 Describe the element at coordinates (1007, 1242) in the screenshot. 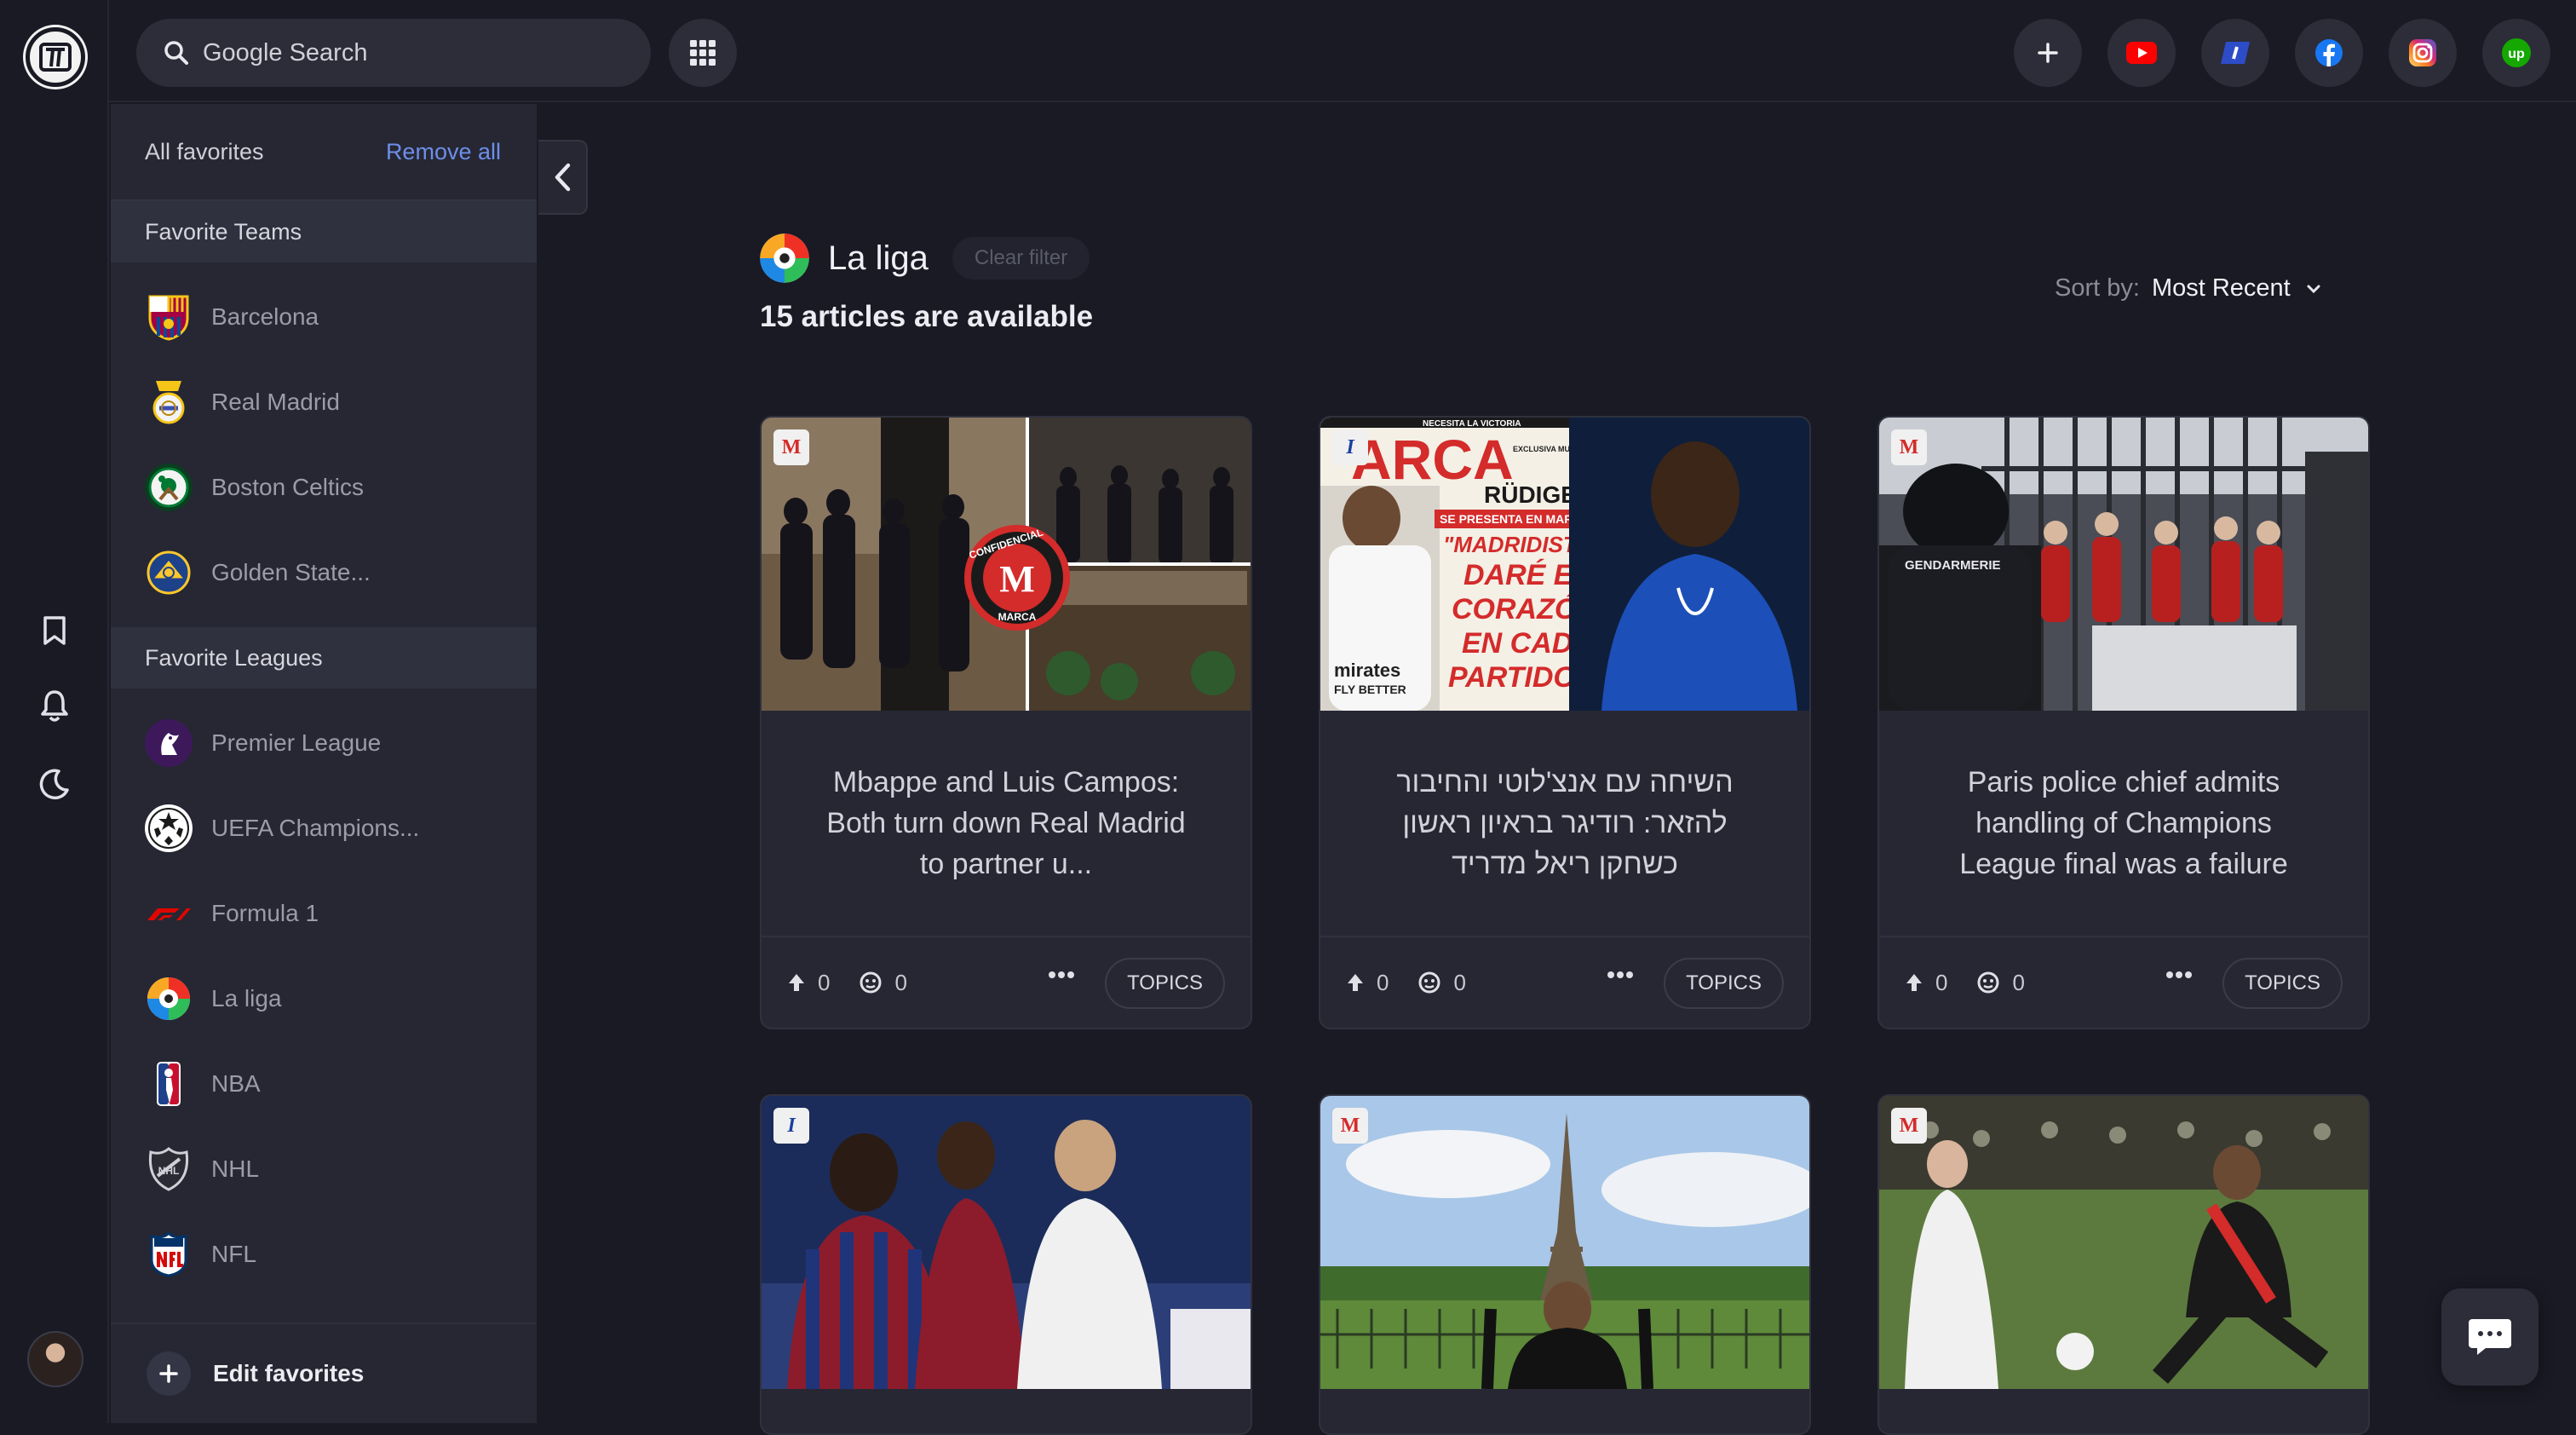

I see `article-image: I` at that location.